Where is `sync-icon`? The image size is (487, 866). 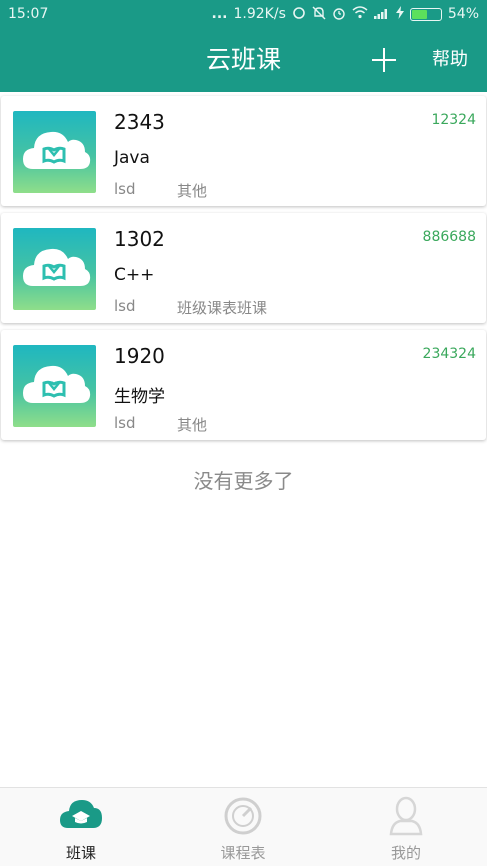
sync-icon is located at coordinates (299, 14).